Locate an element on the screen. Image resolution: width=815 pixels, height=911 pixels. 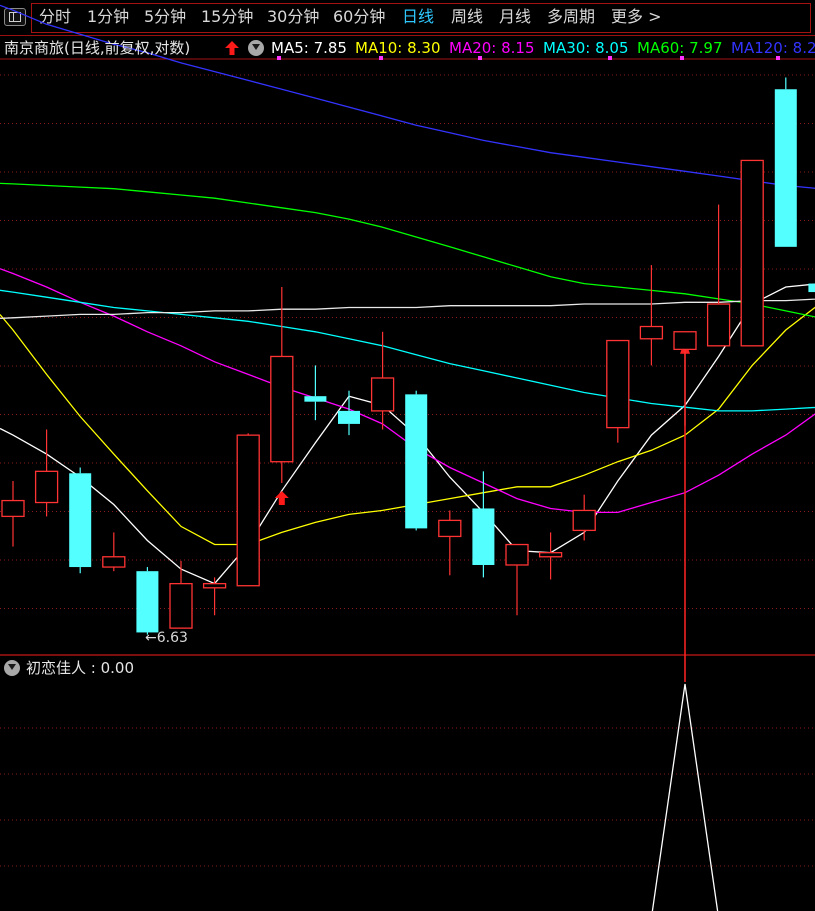
ma120-label: MA120: 8.2 is located at coordinates (773, 48).